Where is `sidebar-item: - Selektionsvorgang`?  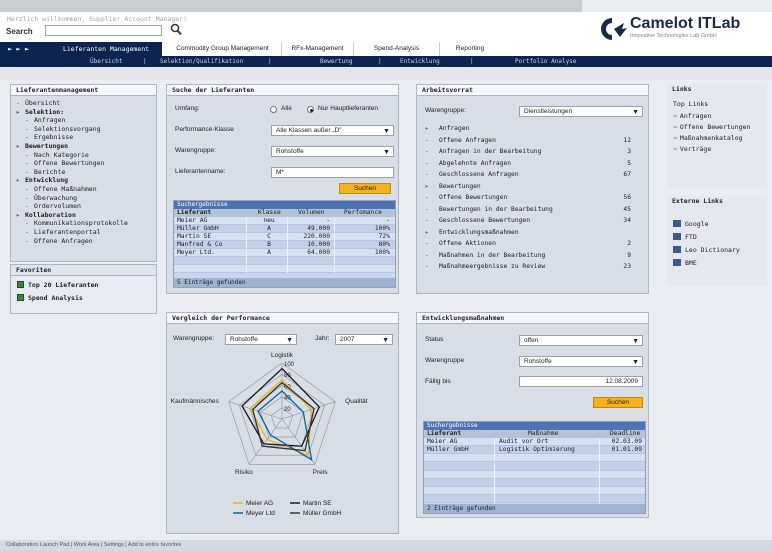
sidebar-item: - Selektionsvorgang is located at coordinates (63, 129).